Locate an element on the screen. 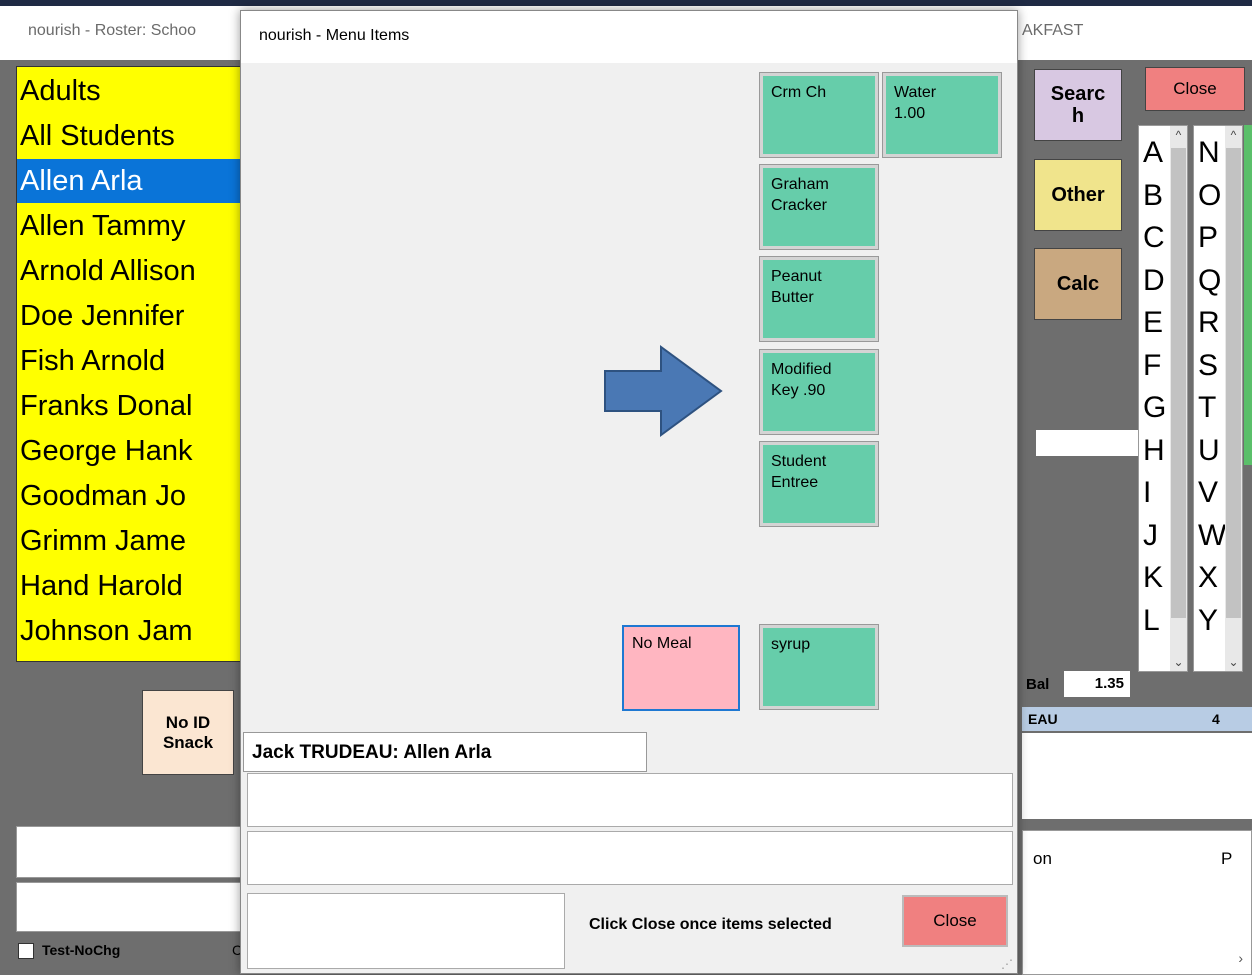 This screenshot has width=1252, height=975. checkbox-box is located at coordinates (26, 951).